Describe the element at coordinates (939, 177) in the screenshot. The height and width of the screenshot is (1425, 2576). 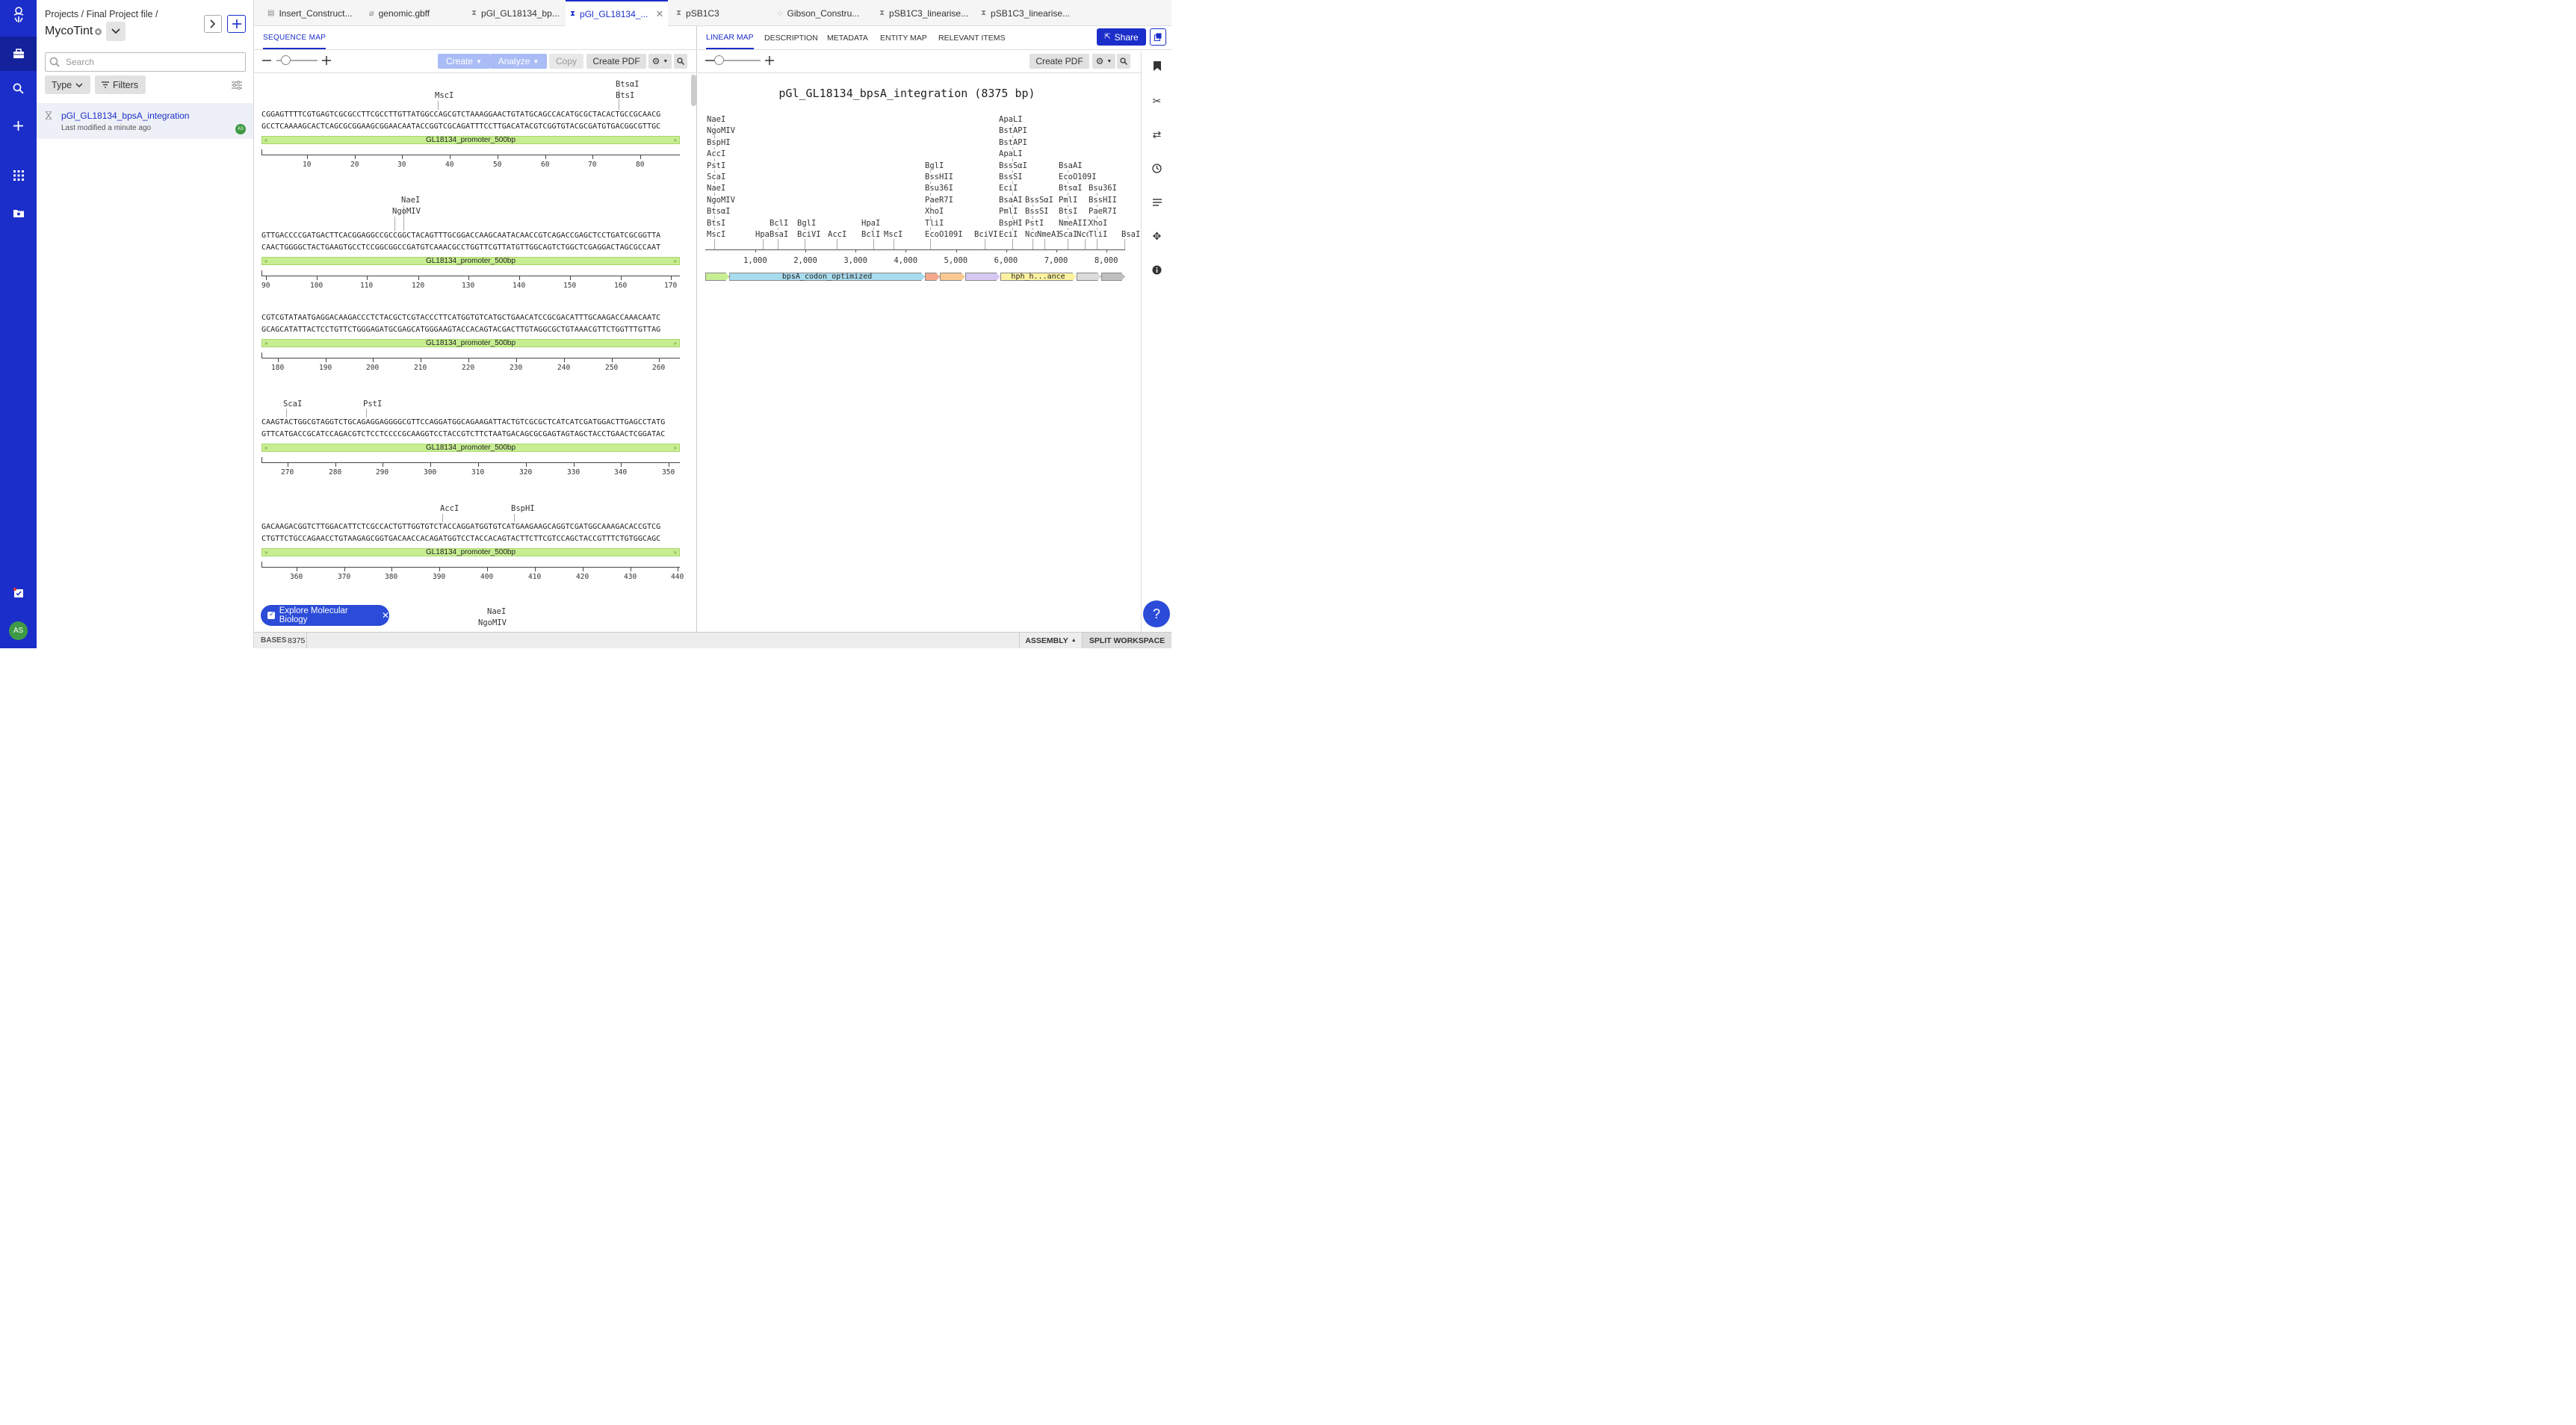
I see `map-enzyme-label: BssHII` at that location.